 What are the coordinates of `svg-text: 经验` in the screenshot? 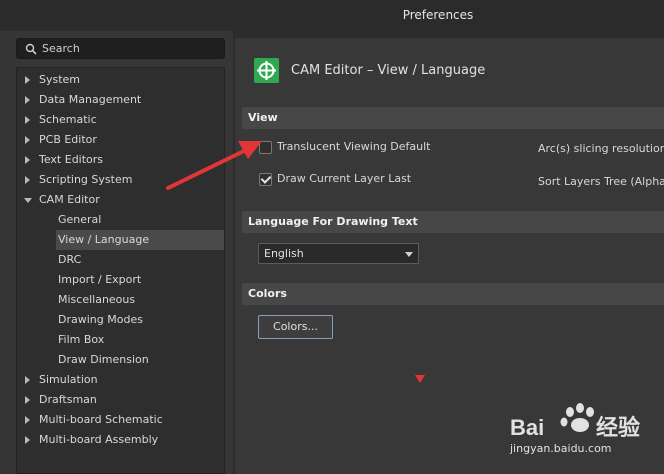 It's located at (618, 427).